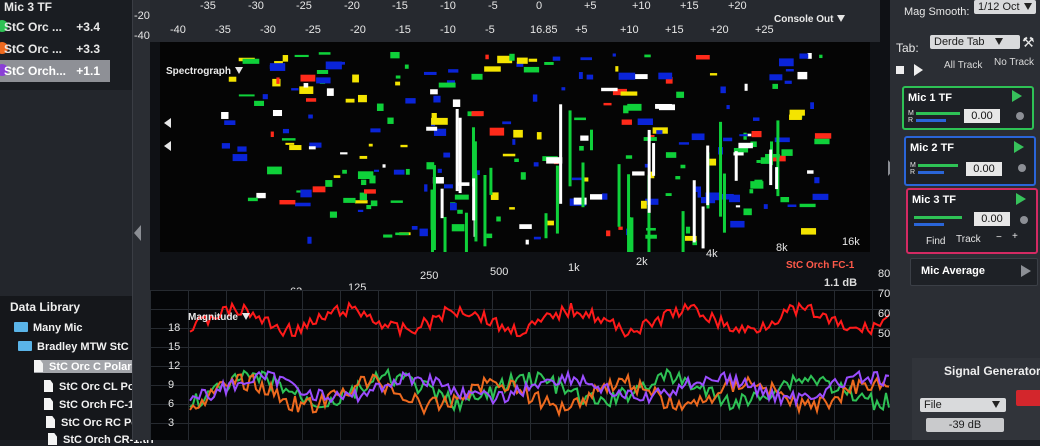 Image resolution: width=1040 pixels, height=446 pixels. What do you see at coordinates (448, 30) in the screenshot?
I see `lower-scale-tick: -10` at bounding box center [448, 30].